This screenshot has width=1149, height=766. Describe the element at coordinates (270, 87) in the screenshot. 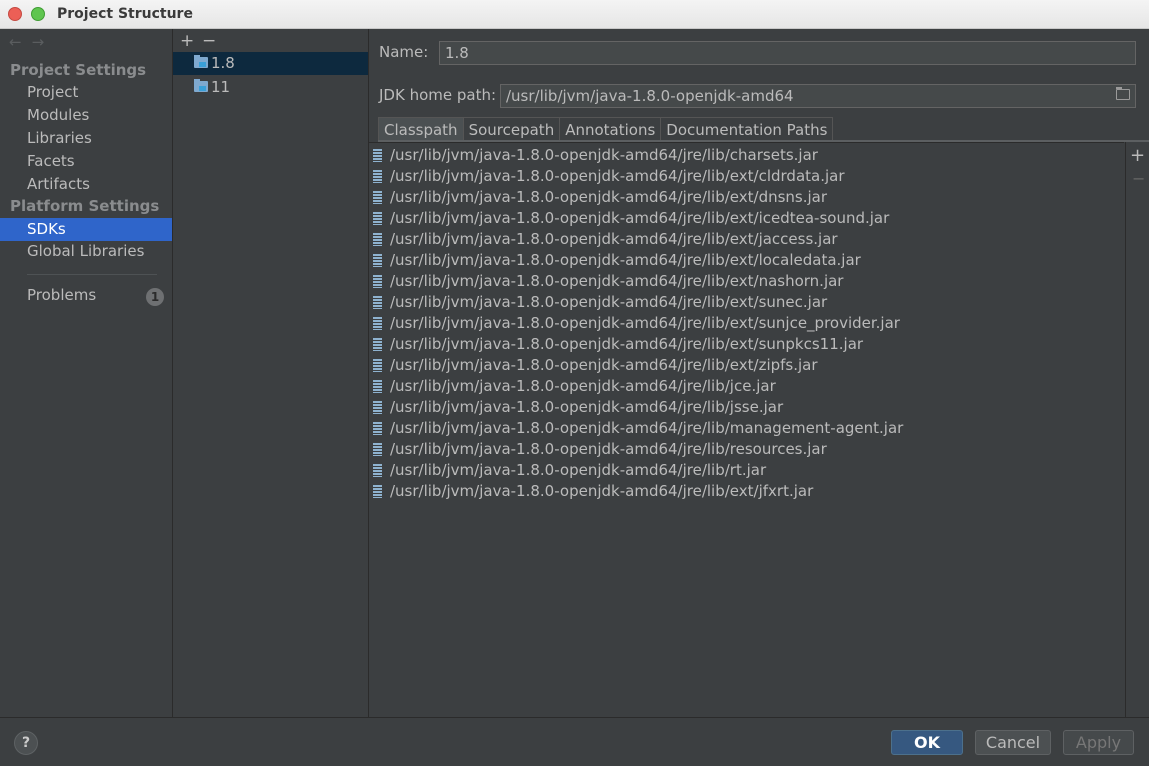

I see `sdk-item-11: 11` at that location.